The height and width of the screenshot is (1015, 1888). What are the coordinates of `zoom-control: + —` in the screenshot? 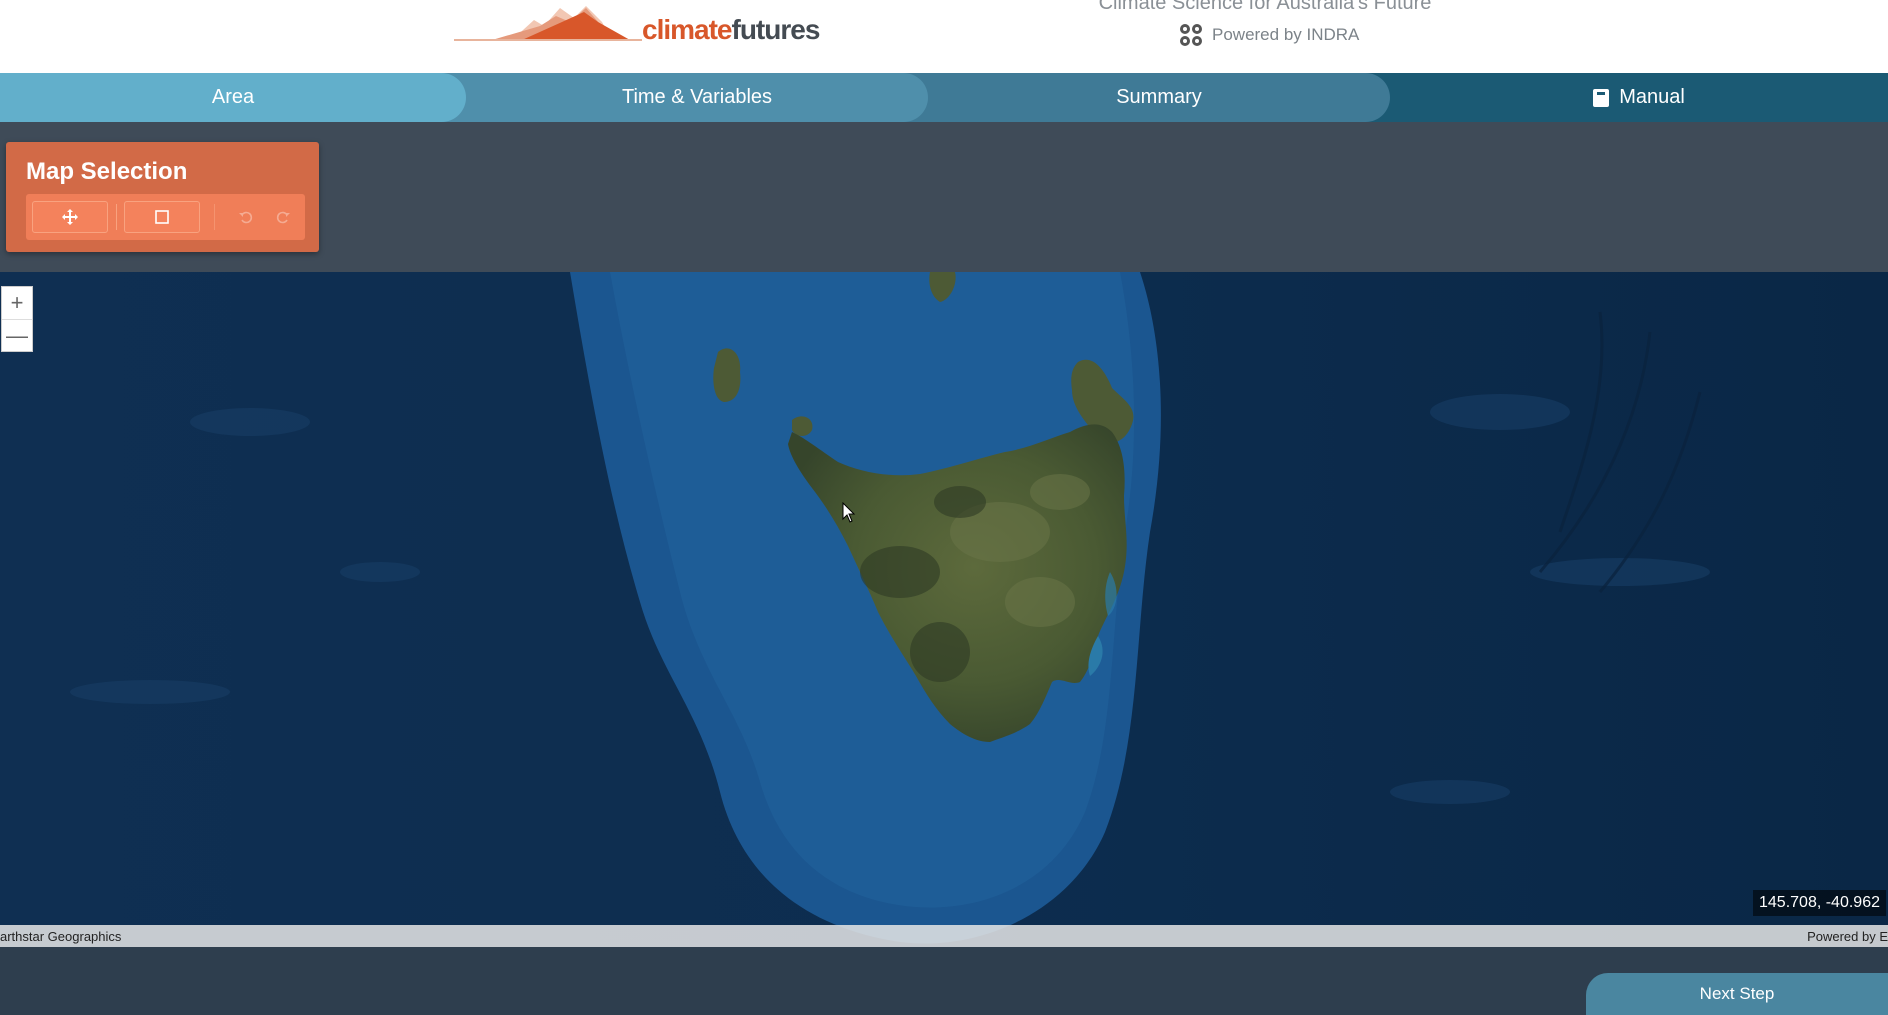 It's located at (17, 319).